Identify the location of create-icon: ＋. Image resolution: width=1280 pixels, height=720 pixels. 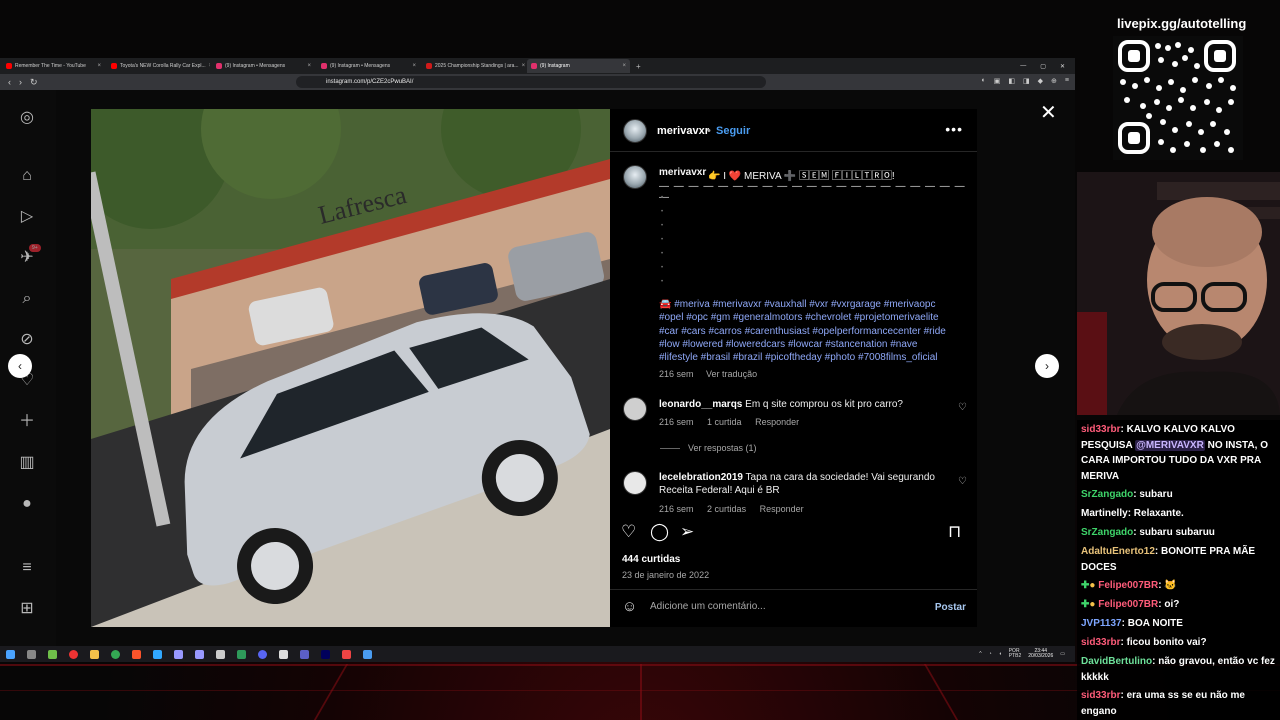
(27, 422).